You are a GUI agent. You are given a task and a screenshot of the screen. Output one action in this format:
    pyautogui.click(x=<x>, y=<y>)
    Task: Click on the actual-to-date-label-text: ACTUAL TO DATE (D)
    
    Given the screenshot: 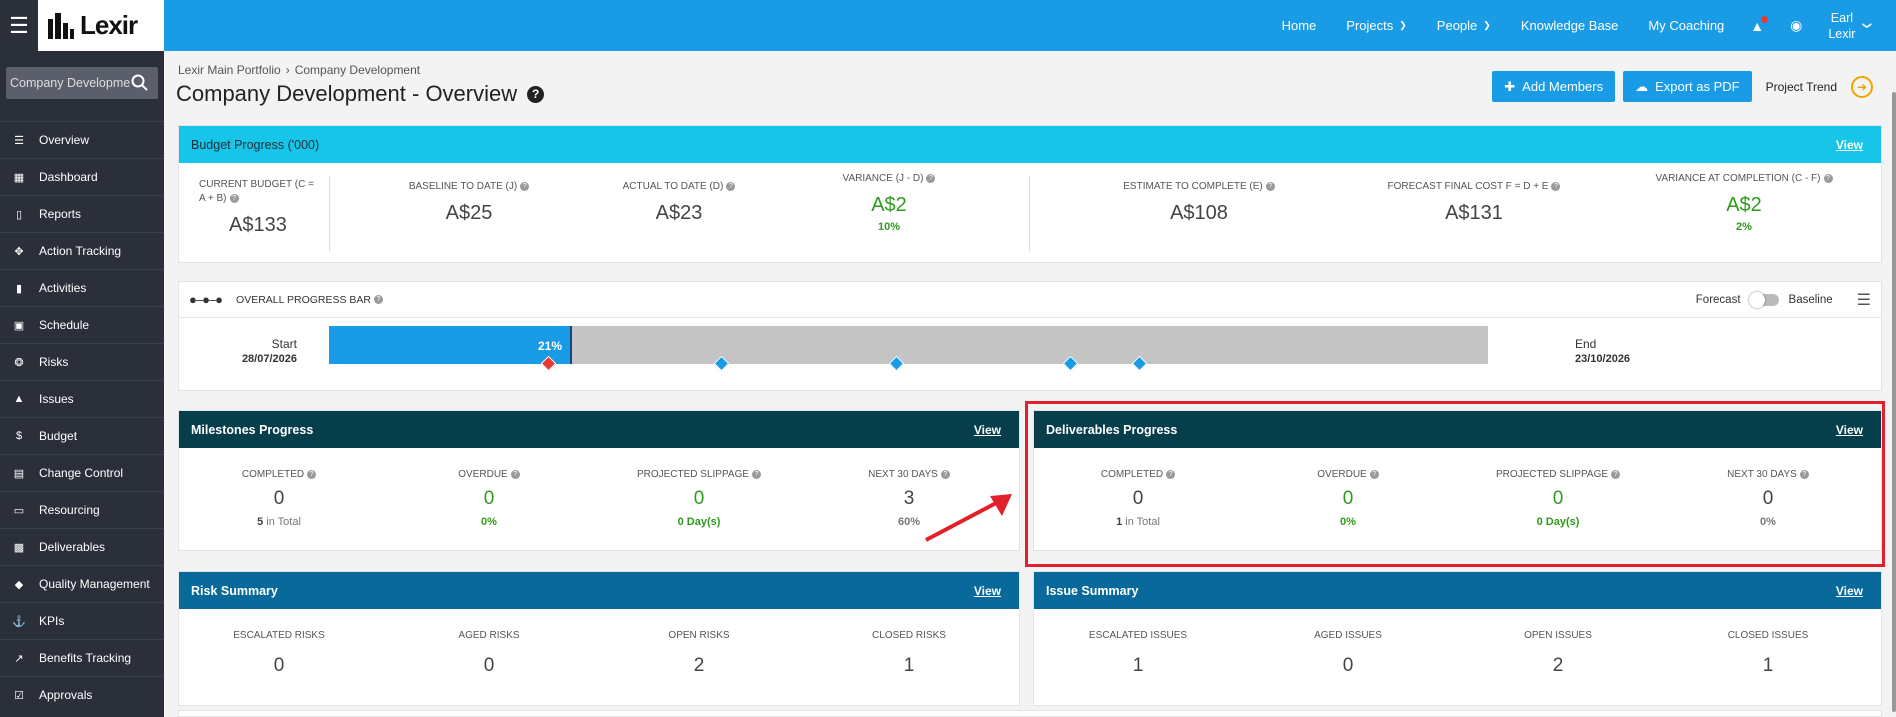 What is the action you would take?
    pyautogui.click(x=673, y=186)
    